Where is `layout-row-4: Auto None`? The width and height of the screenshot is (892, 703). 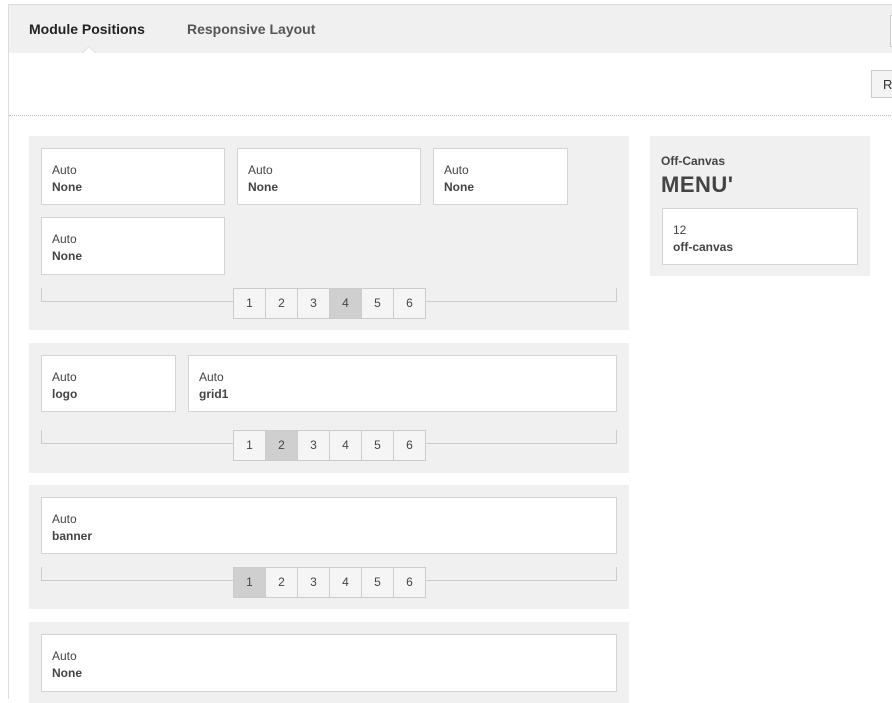 layout-row-4: Auto None is located at coordinates (329, 662).